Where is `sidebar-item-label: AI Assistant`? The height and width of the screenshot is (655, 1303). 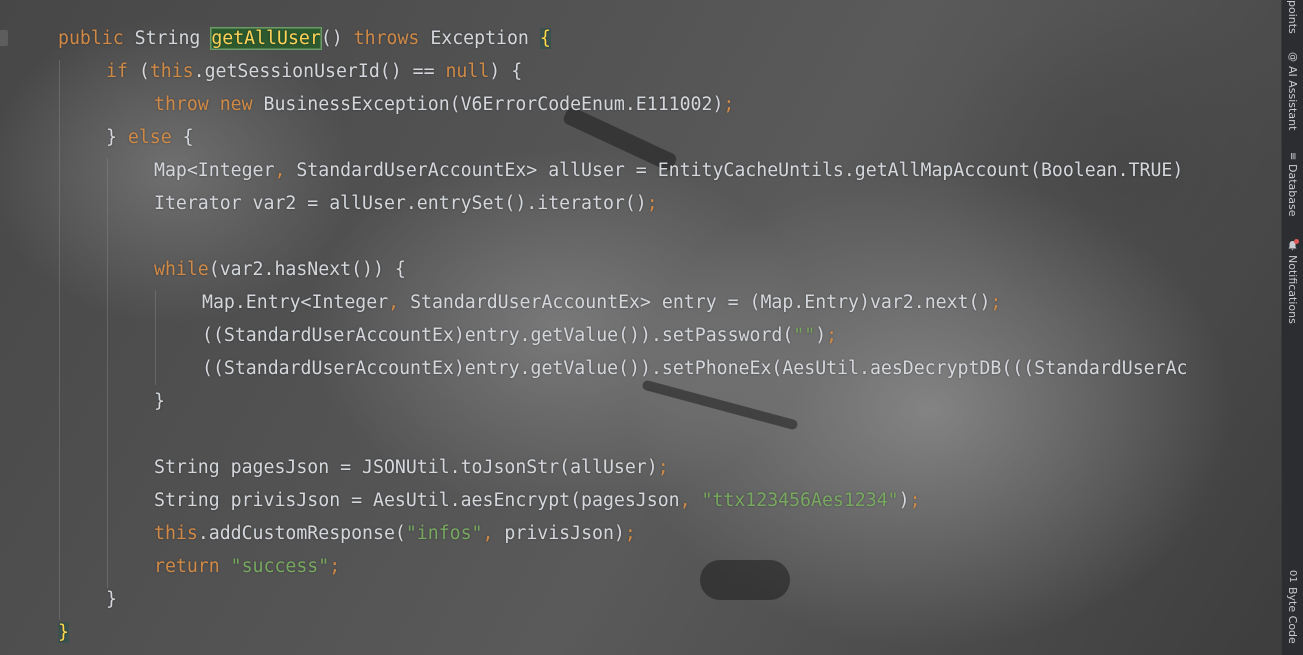 sidebar-item-label: AI Assistant is located at coordinates (1292, 98).